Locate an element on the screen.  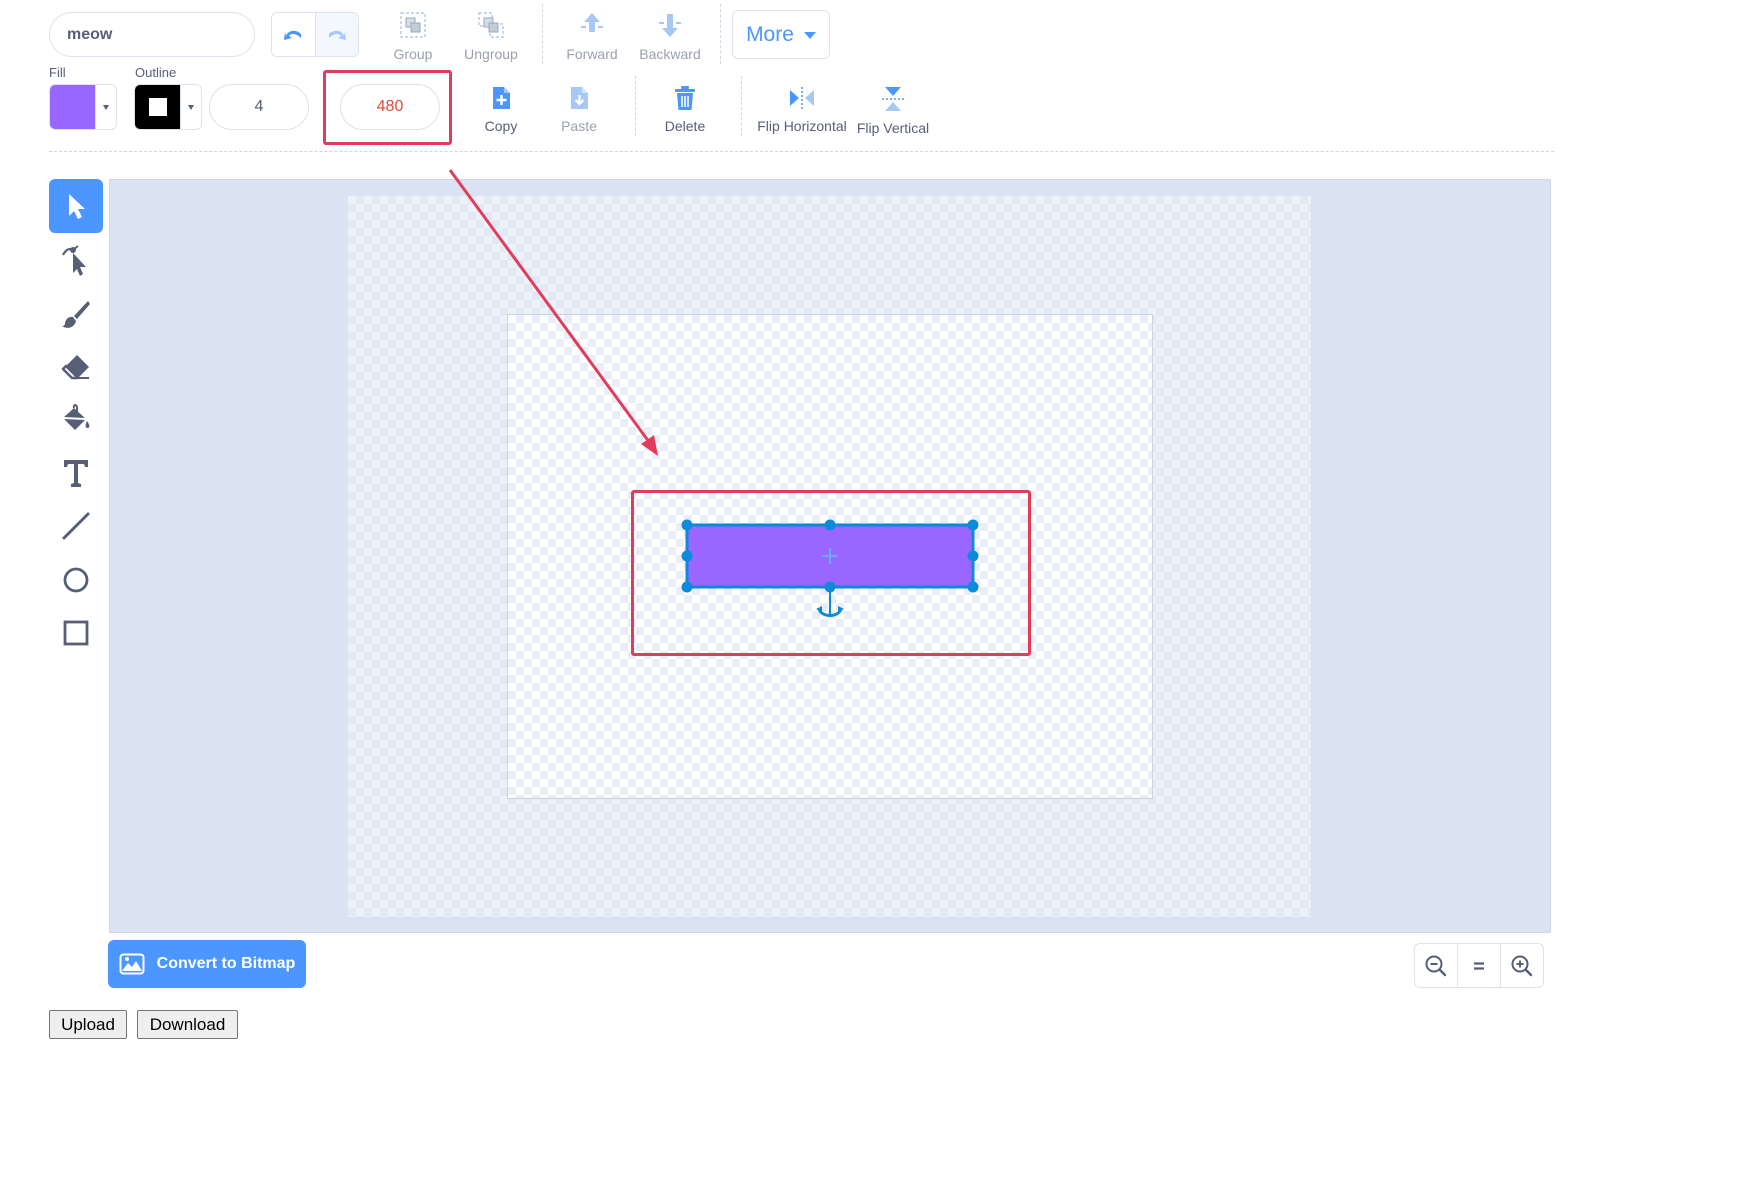
zoom-out-button is located at coordinates (1436, 965).